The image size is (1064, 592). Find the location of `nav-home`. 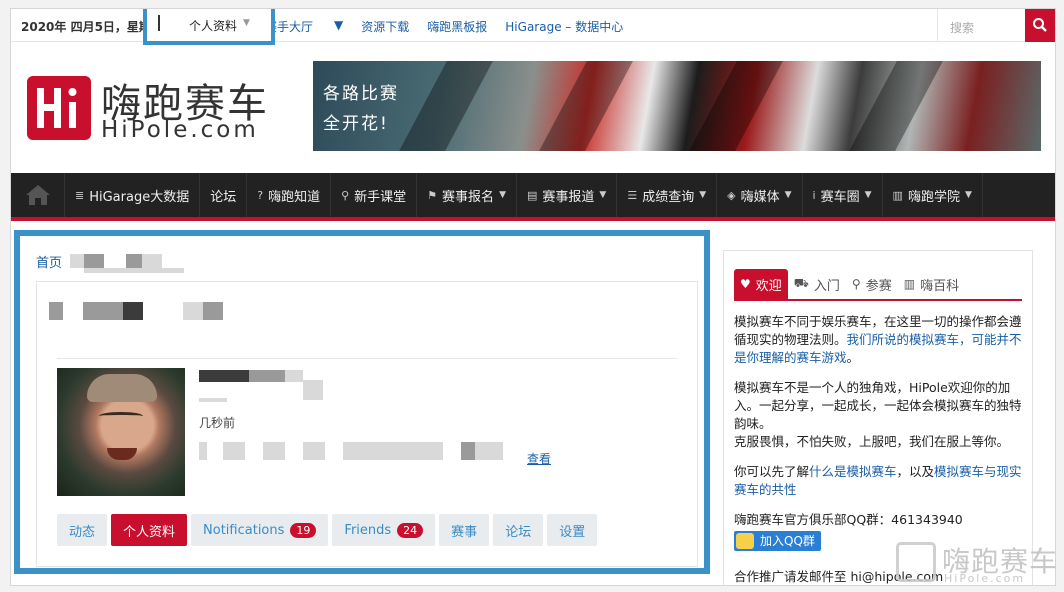

nav-home is located at coordinates (38, 195).